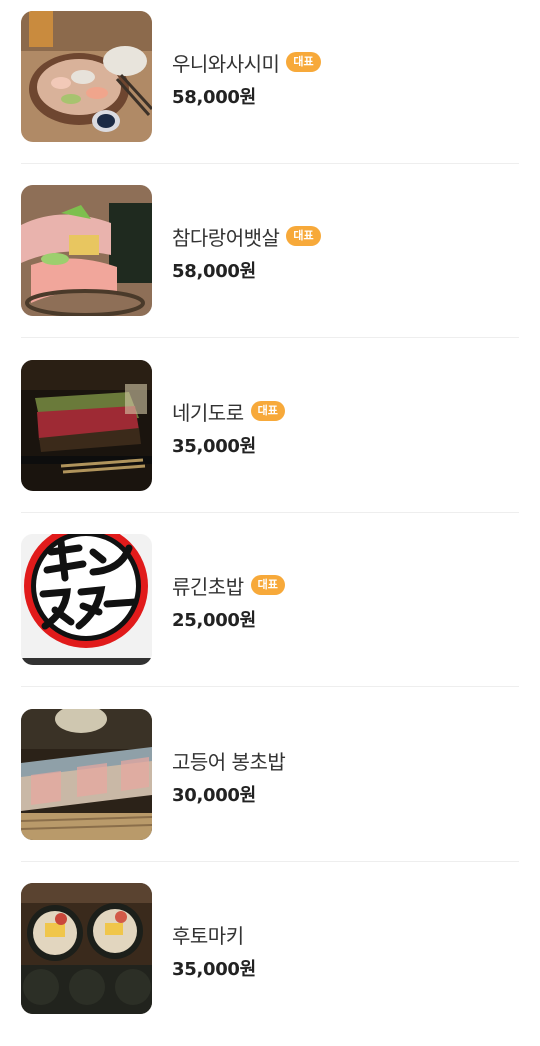  What do you see at coordinates (208, 586) in the screenshot?
I see `menu-item-name: 류긴초밥` at bounding box center [208, 586].